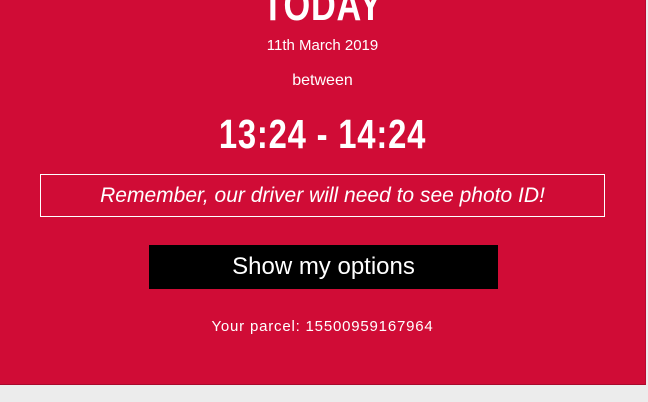  I want to click on delivery-time-window: 13:24 - 14:24, so click(322, 134).